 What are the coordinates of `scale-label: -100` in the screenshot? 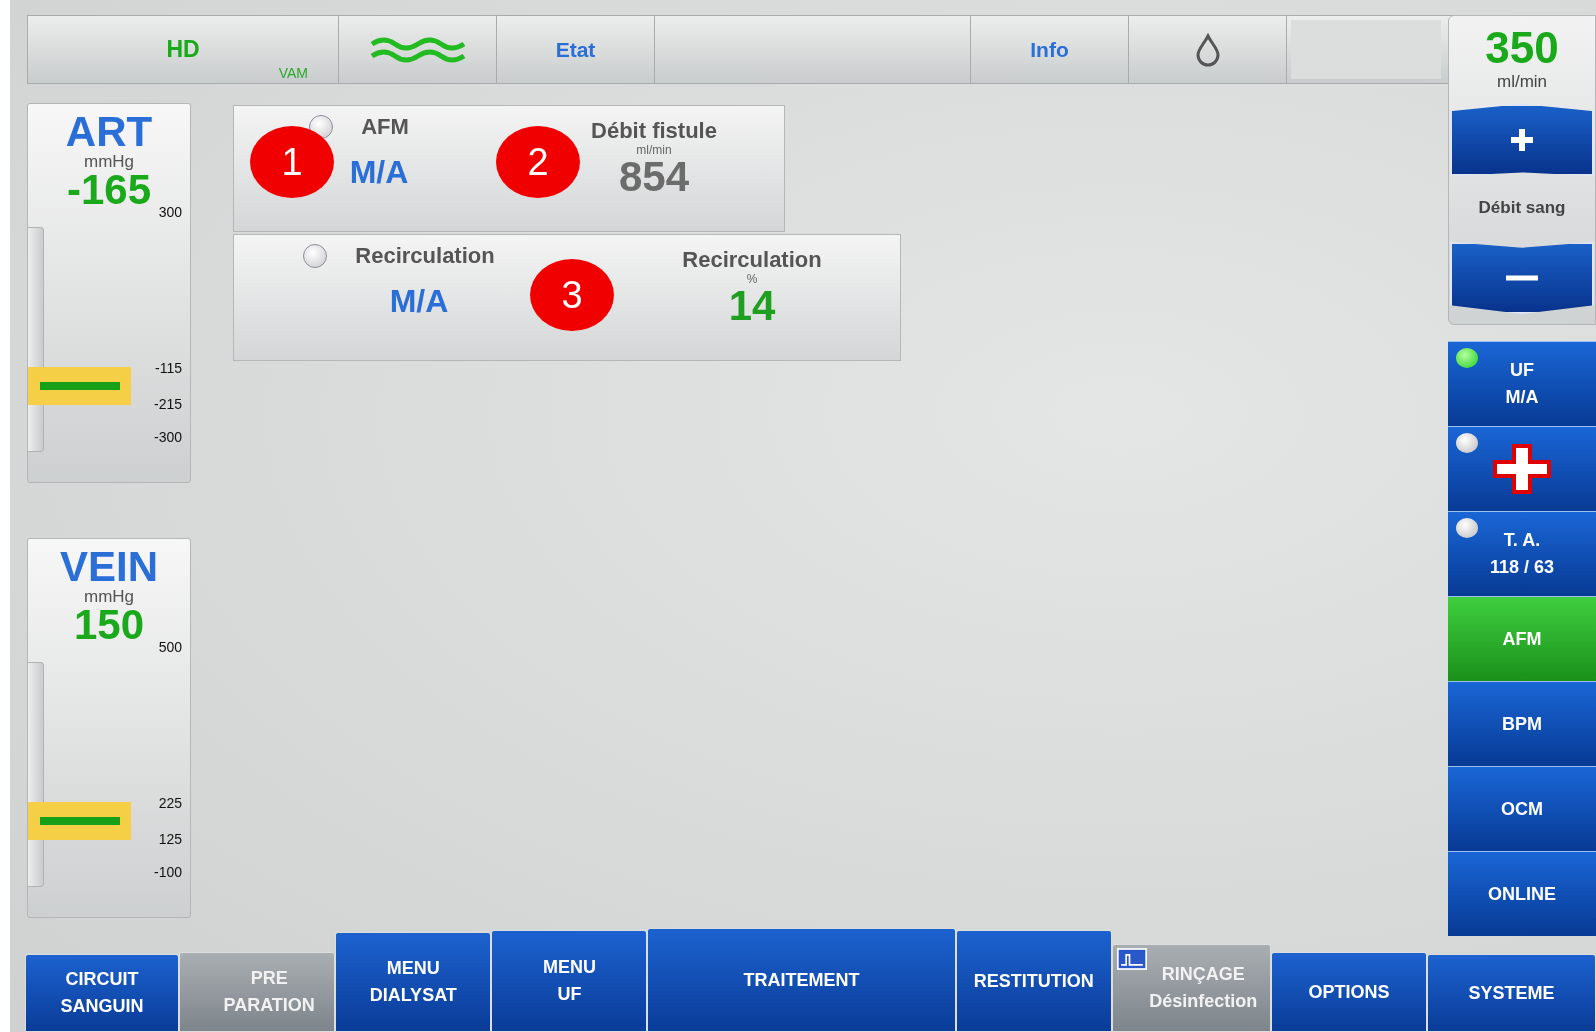 It's located at (167, 872).